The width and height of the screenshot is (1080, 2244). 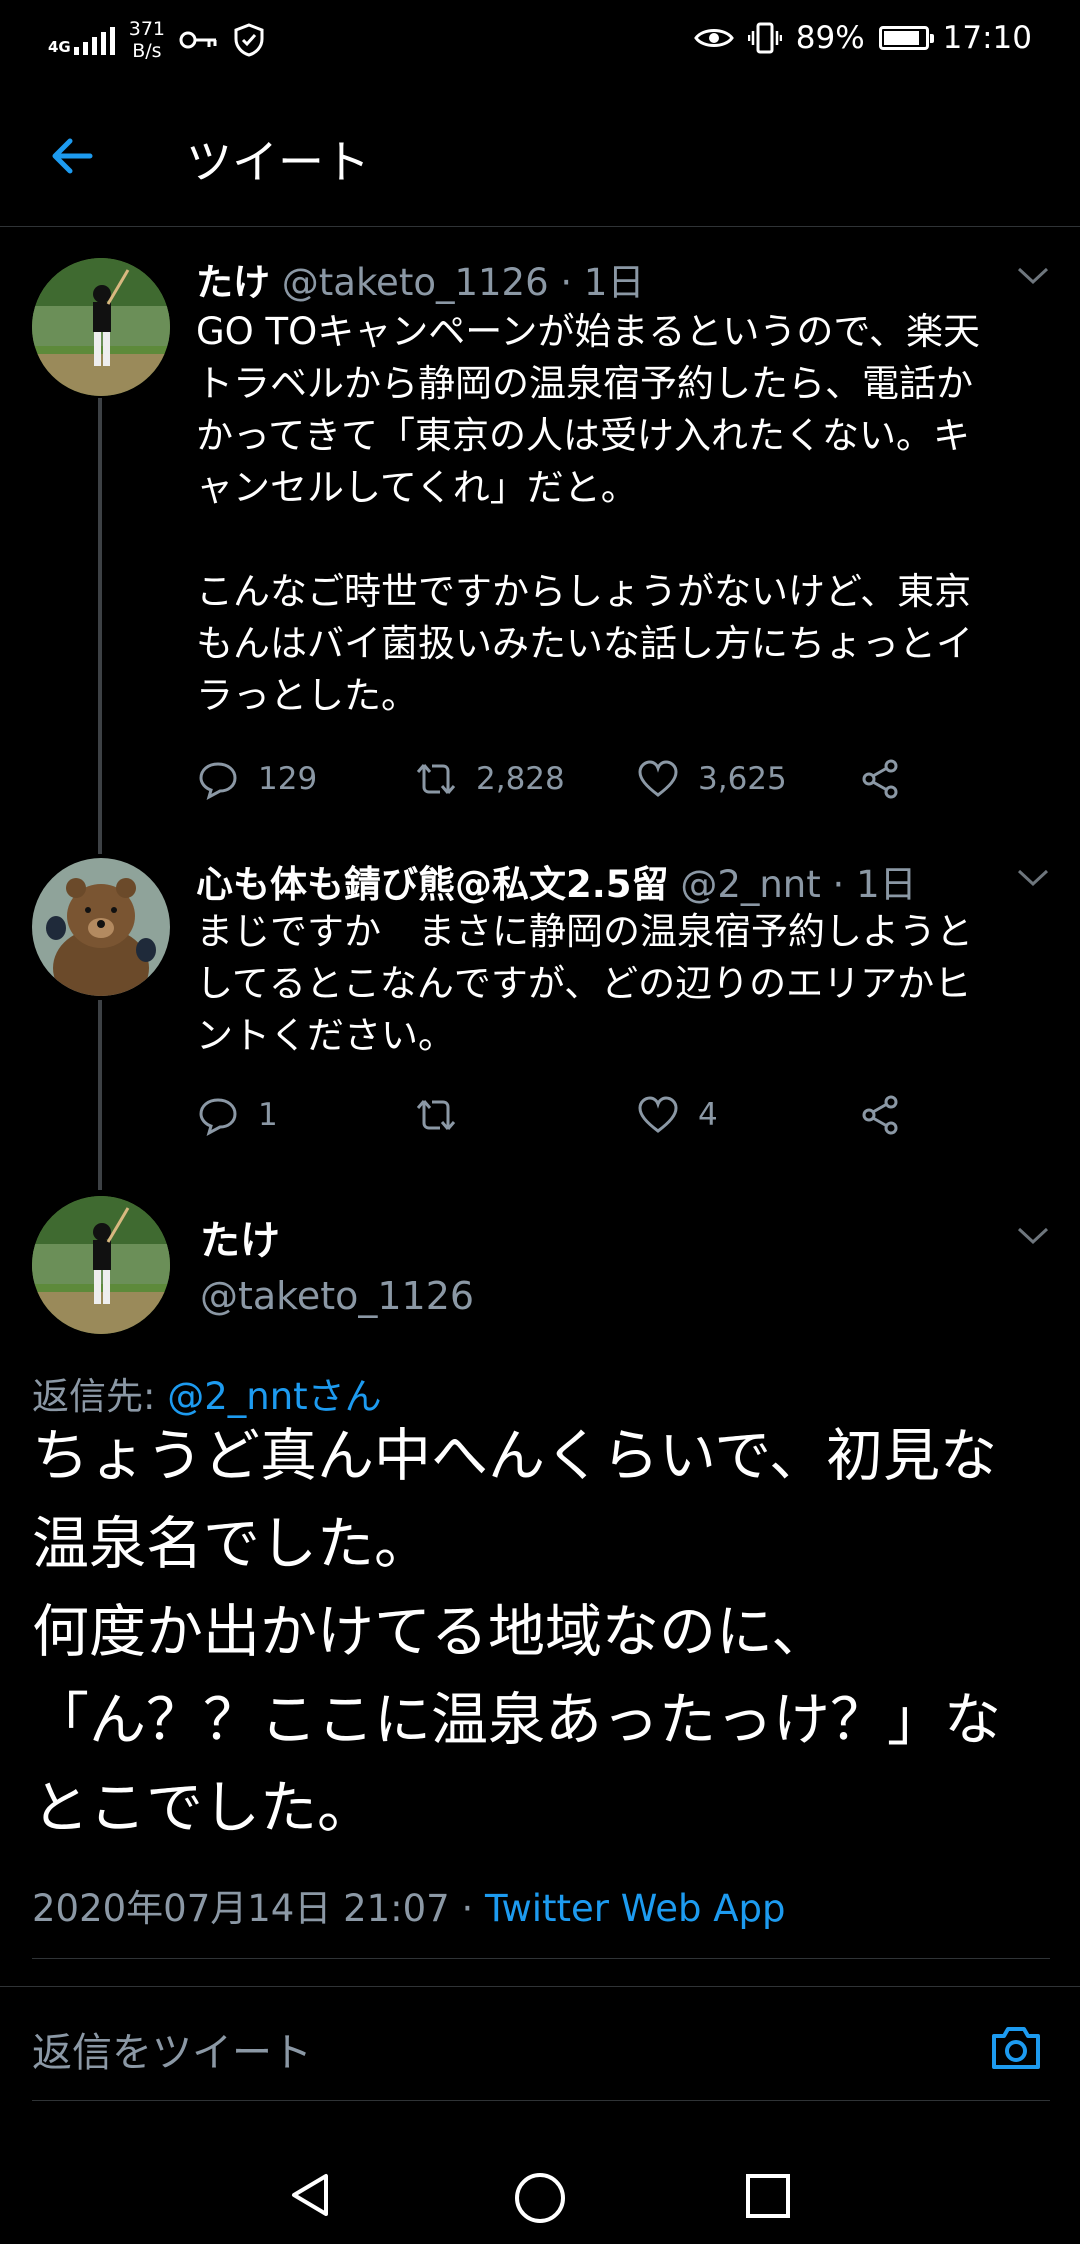 What do you see at coordinates (713, 38) in the screenshot?
I see `eye-icon` at bounding box center [713, 38].